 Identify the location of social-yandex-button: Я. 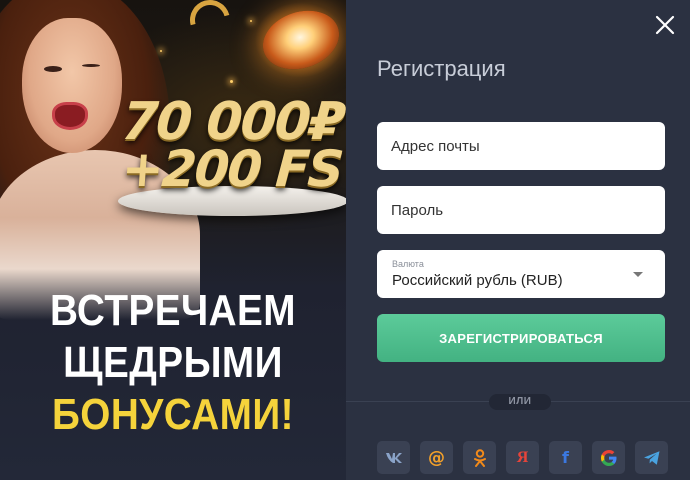
(522, 457).